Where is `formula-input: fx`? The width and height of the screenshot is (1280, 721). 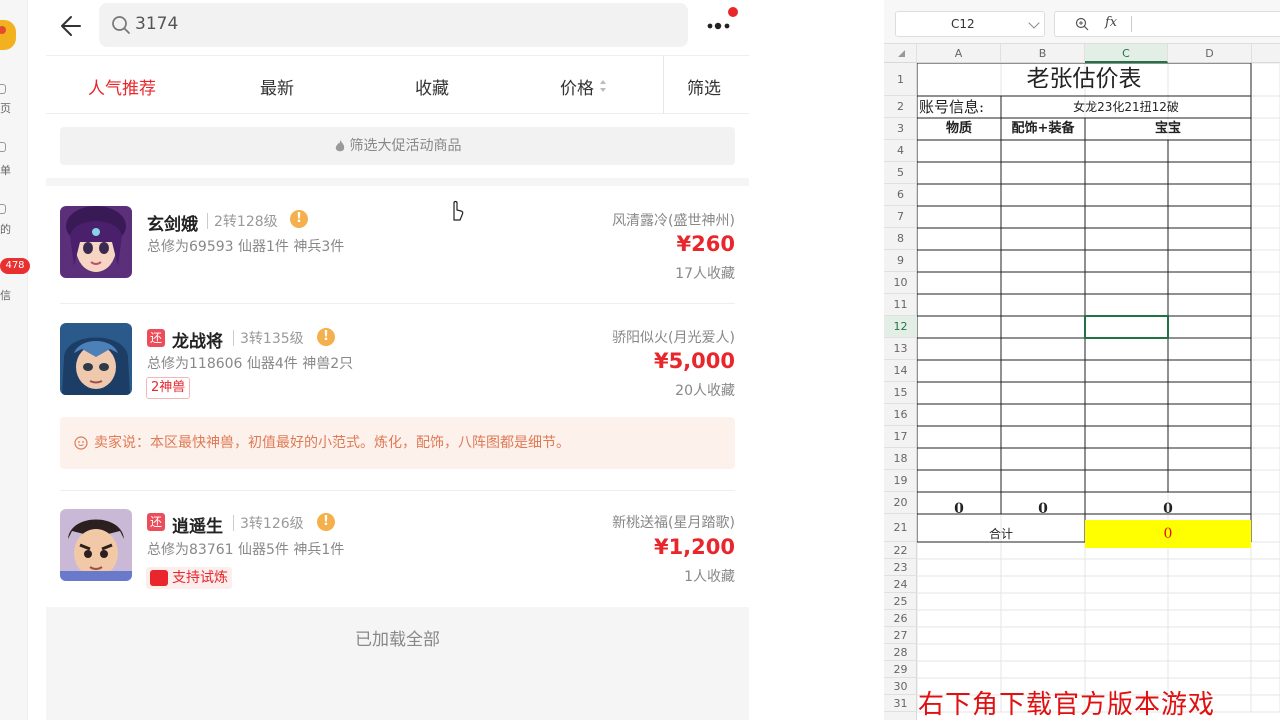
formula-input: fx is located at coordinates (1167, 24).